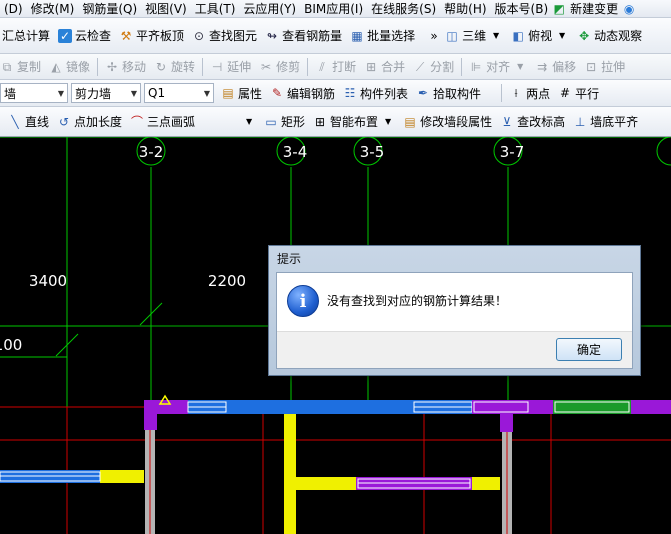 The image size is (671, 534). I want to click on axis-label: 3-4, so click(295, 152).